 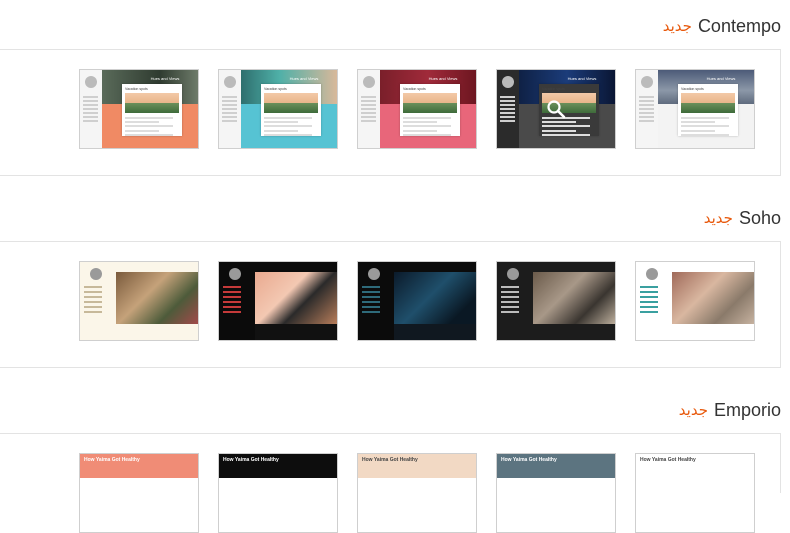 I want to click on theme-list, so click(x=417, y=301).